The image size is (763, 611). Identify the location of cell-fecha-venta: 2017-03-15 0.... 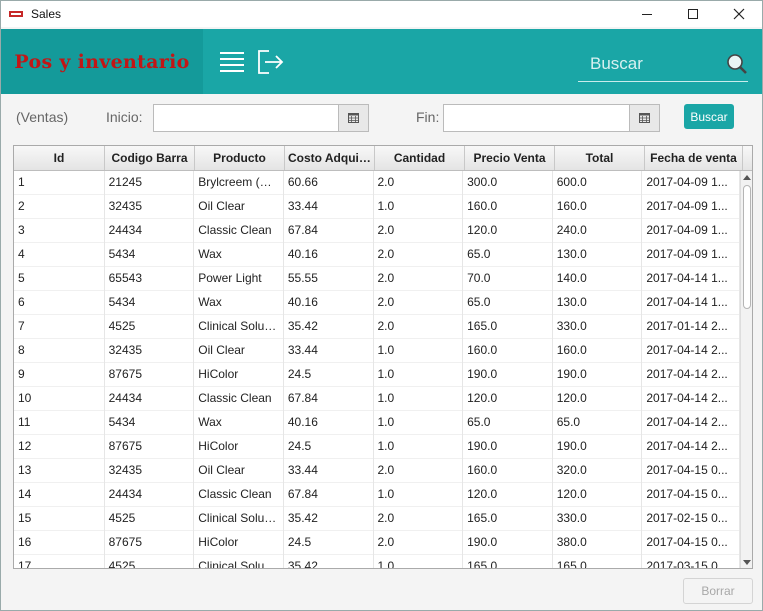
(691, 561).